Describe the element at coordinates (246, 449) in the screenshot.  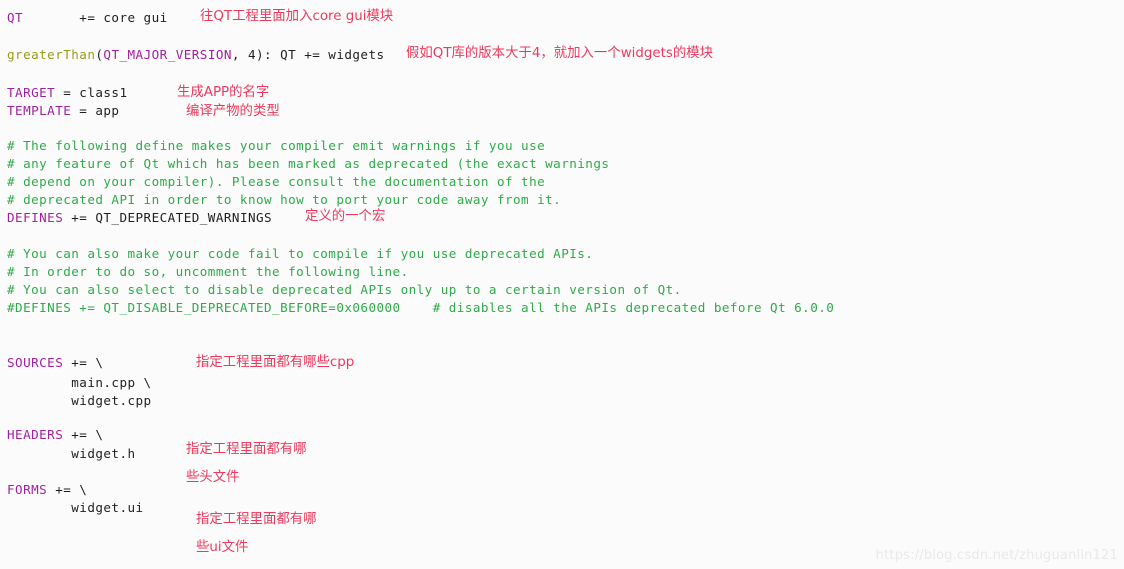
I see `anno-headers-line1: 指定工程里面都有哪` at that location.